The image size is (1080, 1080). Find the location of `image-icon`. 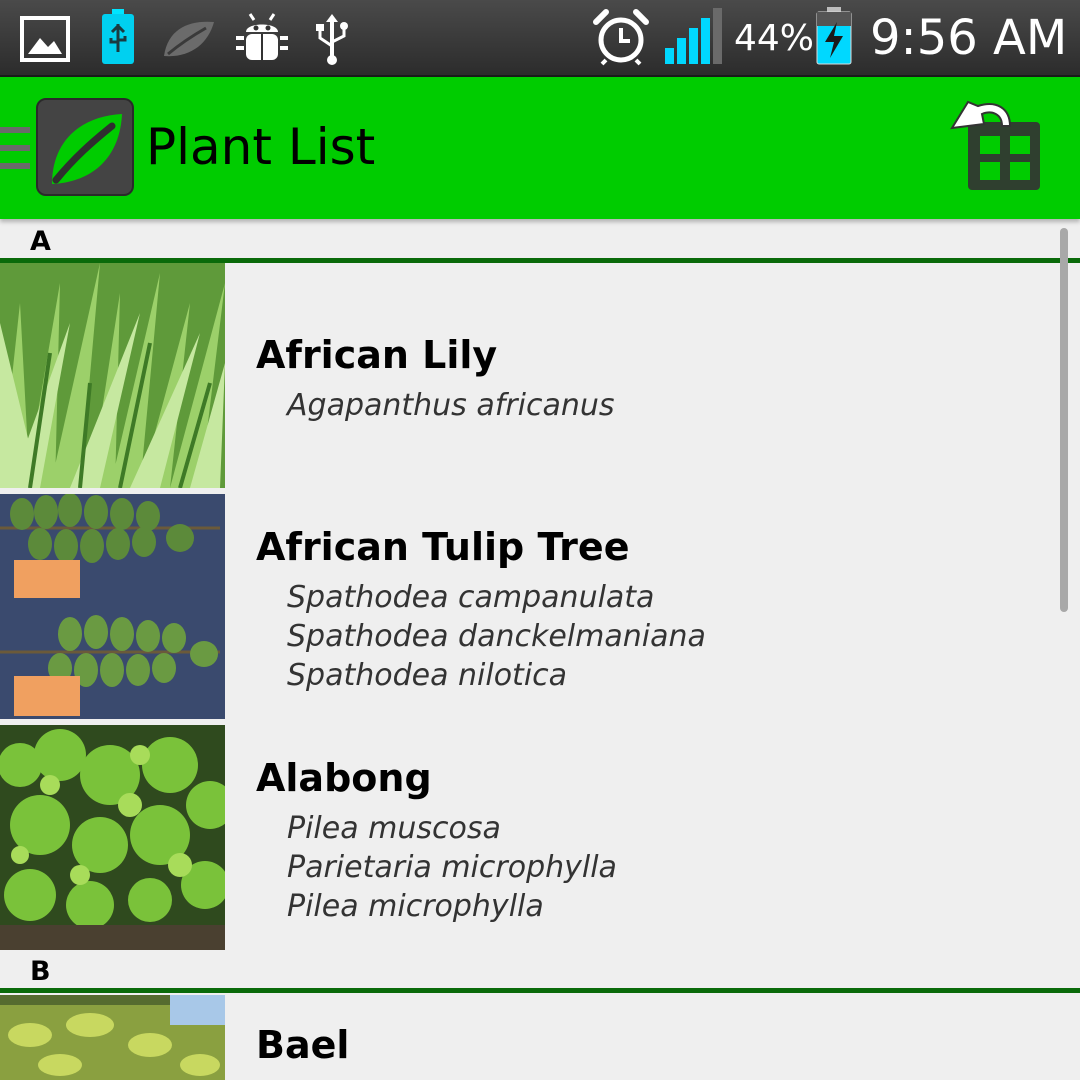

image-icon is located at coordinates (45, 39).